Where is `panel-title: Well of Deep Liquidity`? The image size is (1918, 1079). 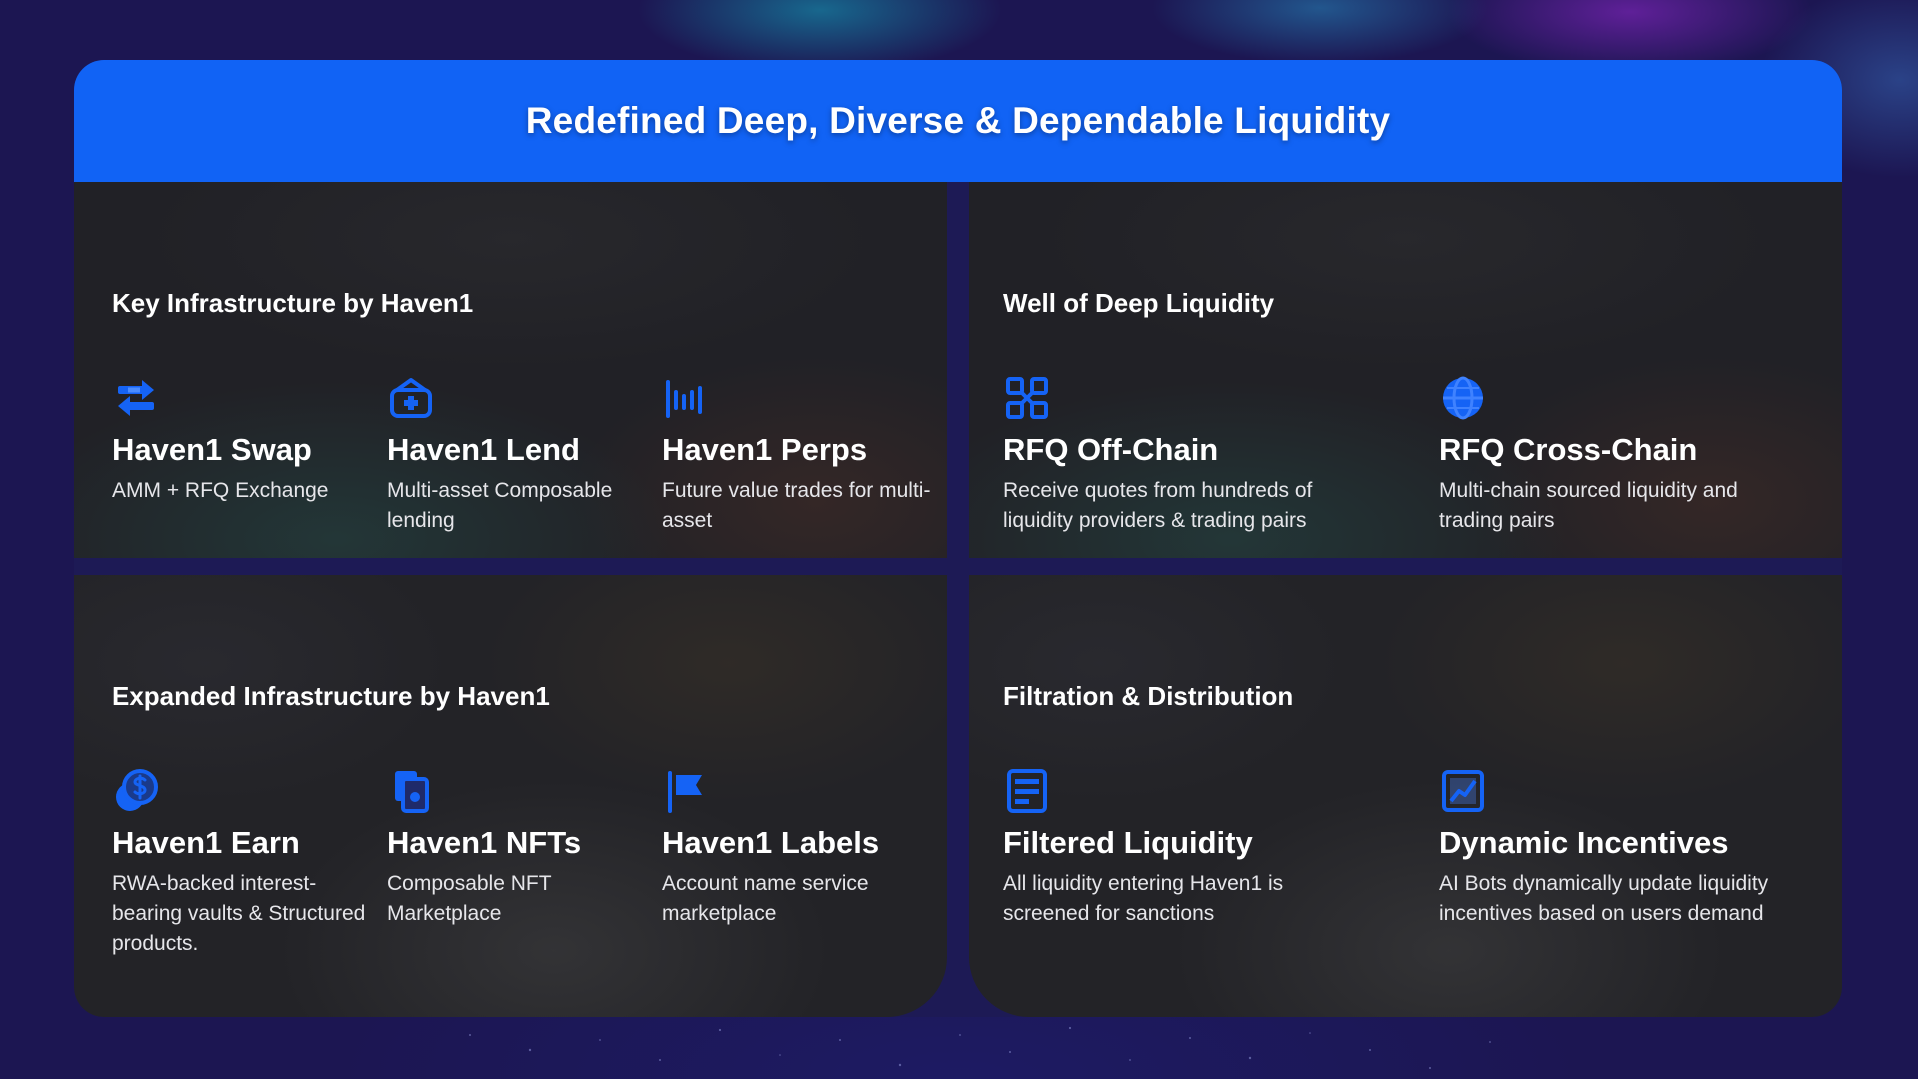 panel-title: Well of Deep Liquidity is located at coordinates (1139, 303).